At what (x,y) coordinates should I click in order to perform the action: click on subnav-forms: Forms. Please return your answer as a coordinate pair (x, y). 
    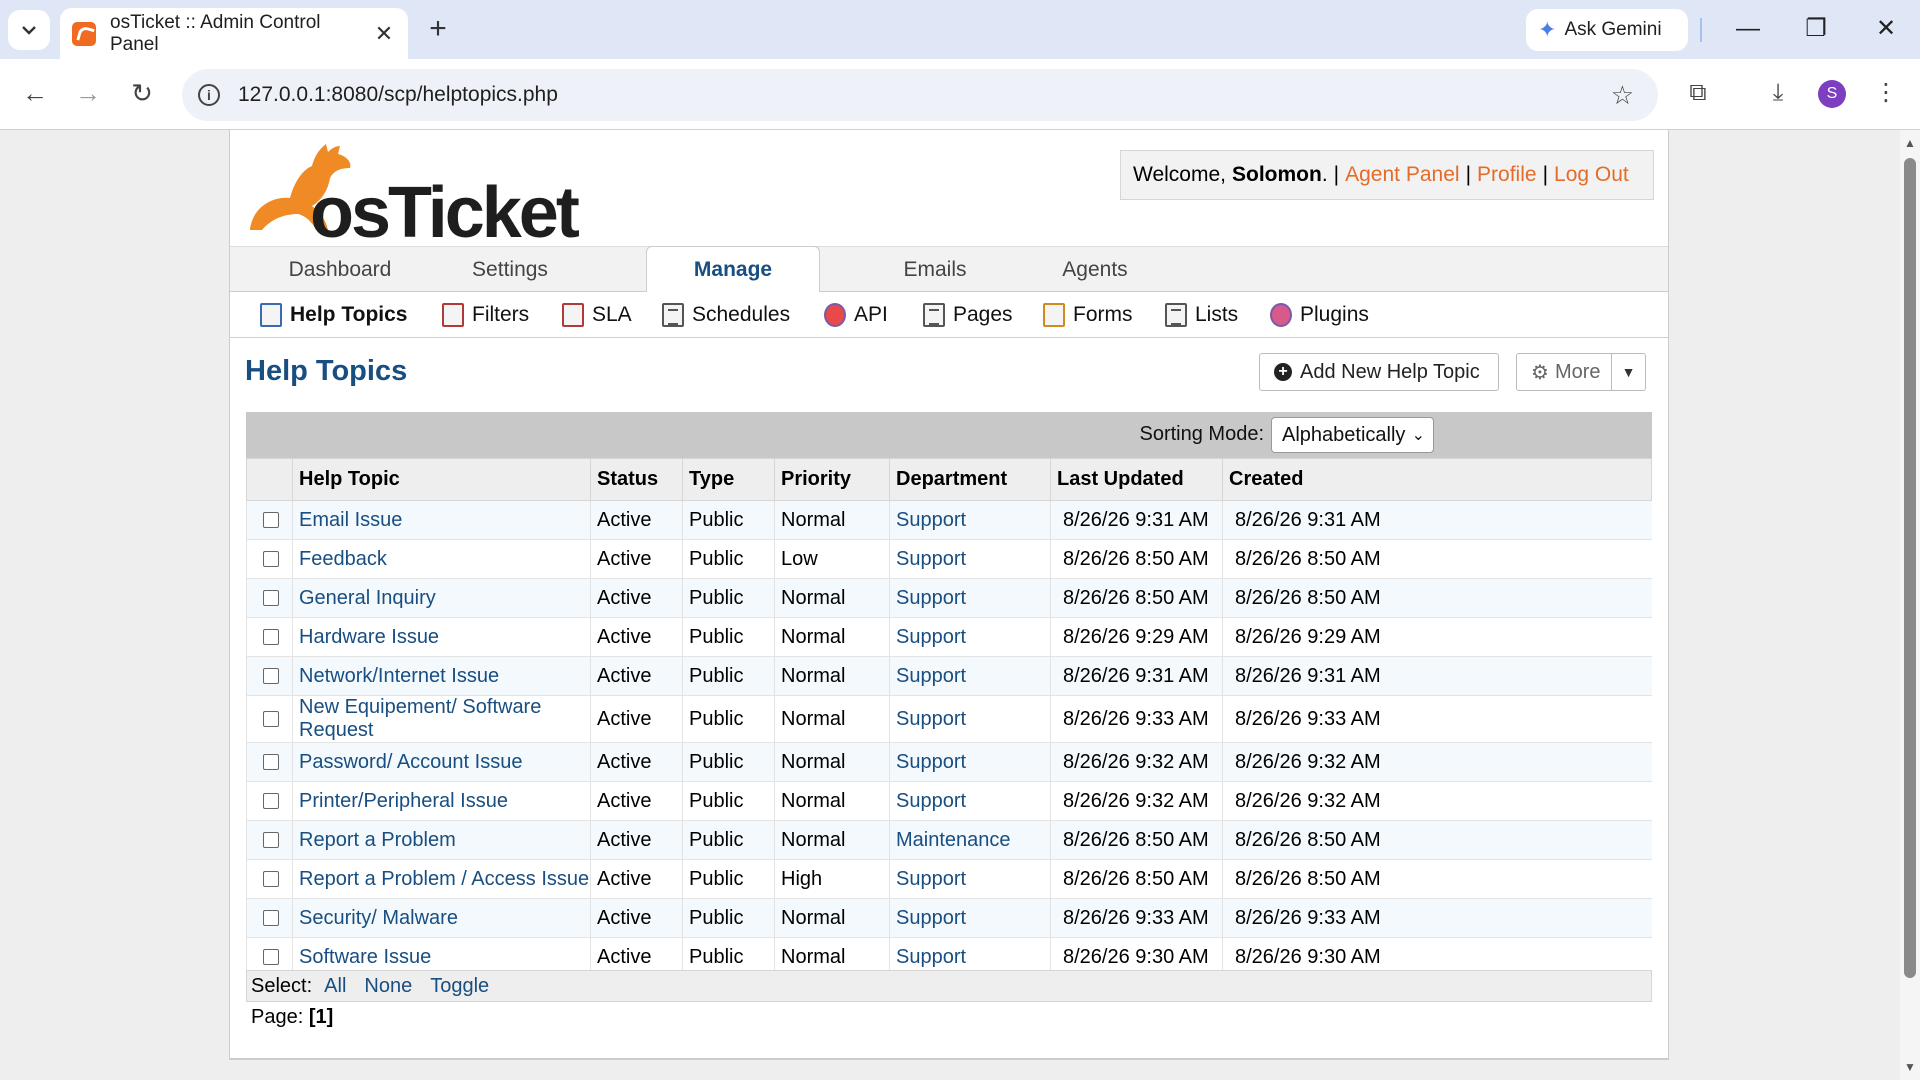
    Looking at the image, I should click on (1088, 315).